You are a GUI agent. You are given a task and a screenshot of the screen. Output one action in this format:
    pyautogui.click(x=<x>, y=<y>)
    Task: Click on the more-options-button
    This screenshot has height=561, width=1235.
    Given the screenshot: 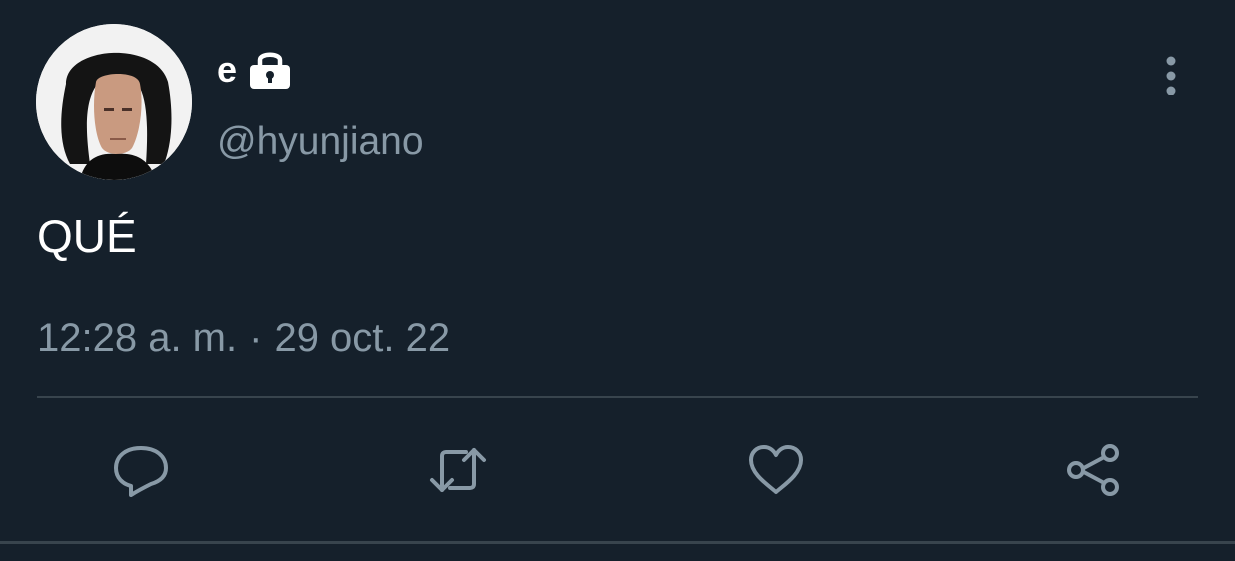 What is the action you would take?
    pyautogui.click(x=1171, y=75)
    